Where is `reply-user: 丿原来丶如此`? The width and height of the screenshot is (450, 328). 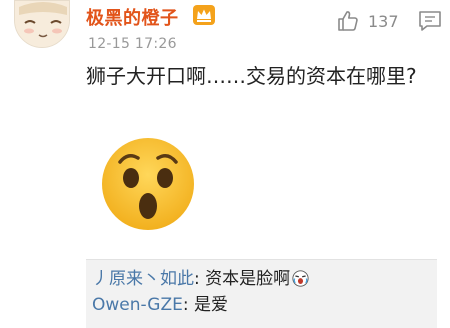 reply-user: 丿原来丶如此 is located at coordinates (143, 279).